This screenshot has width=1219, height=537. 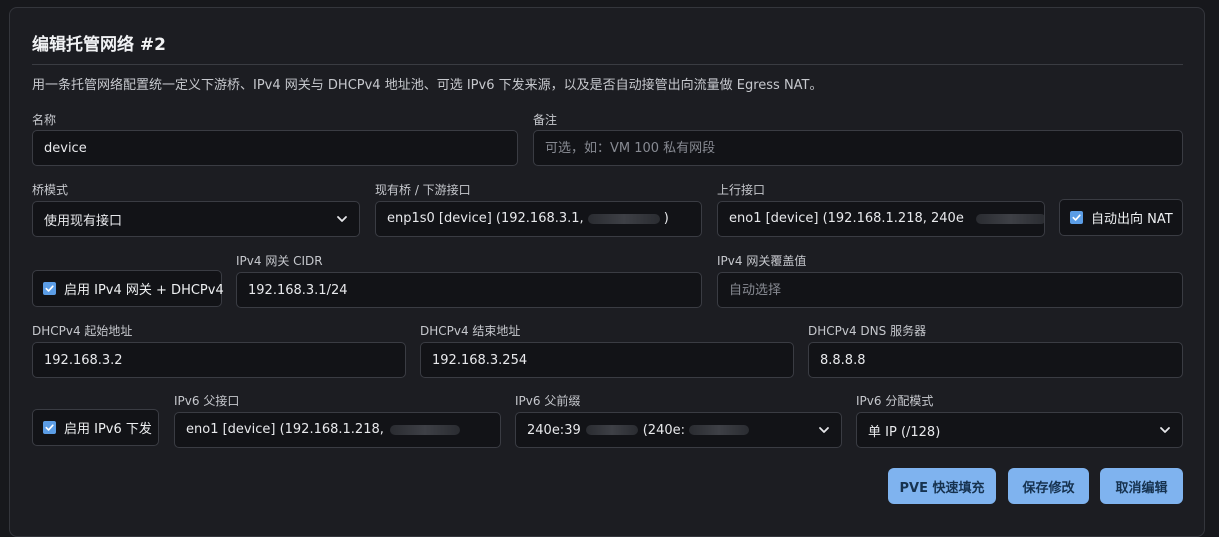 I want to click on auto-nat-checkbox: 自动出向 NAT, so click(x=1121, y=217).